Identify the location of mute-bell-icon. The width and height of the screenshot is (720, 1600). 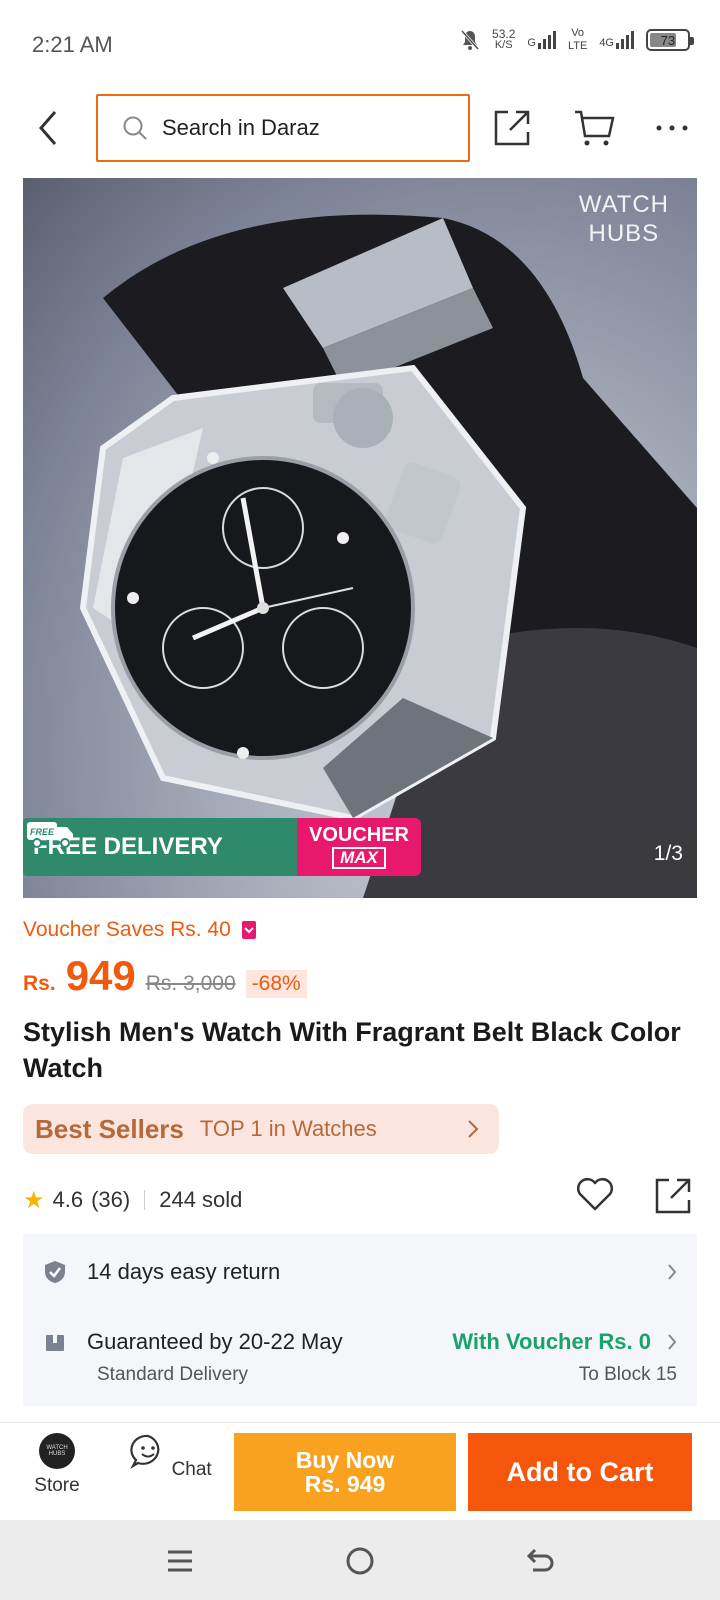
(470, 40).